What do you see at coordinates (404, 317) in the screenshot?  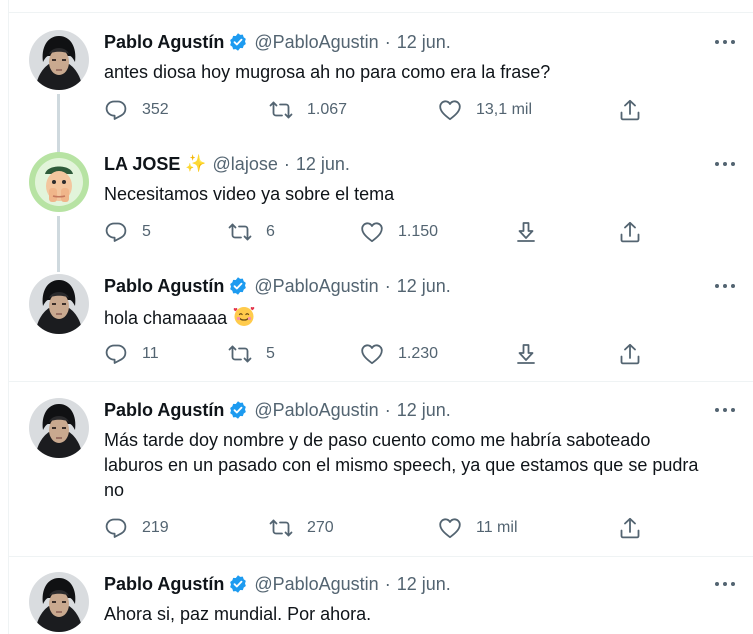 I see `tweet-text: hola chamaaaa` at bounding box center [404, 317].